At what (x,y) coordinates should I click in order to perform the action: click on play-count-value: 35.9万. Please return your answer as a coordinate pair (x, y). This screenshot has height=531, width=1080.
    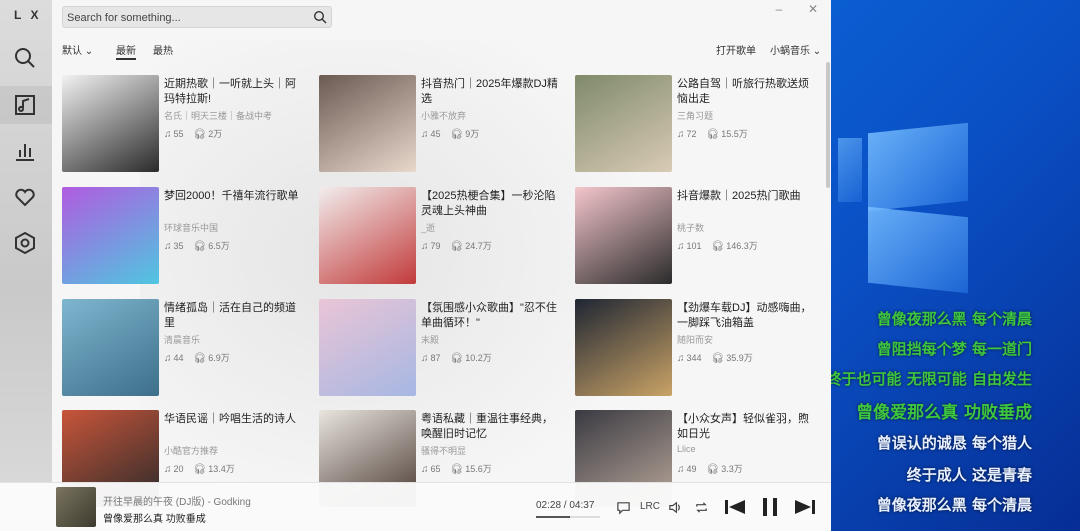
    Looking at the image, I should click on (739, 358).